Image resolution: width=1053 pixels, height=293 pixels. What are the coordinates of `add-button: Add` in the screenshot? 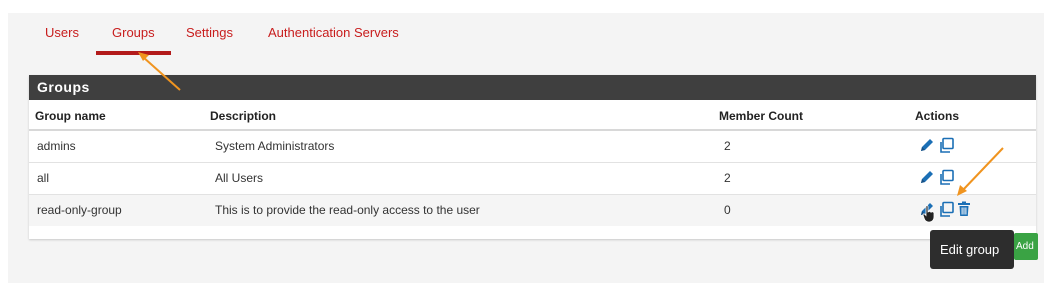 It's located at (1026, 246).